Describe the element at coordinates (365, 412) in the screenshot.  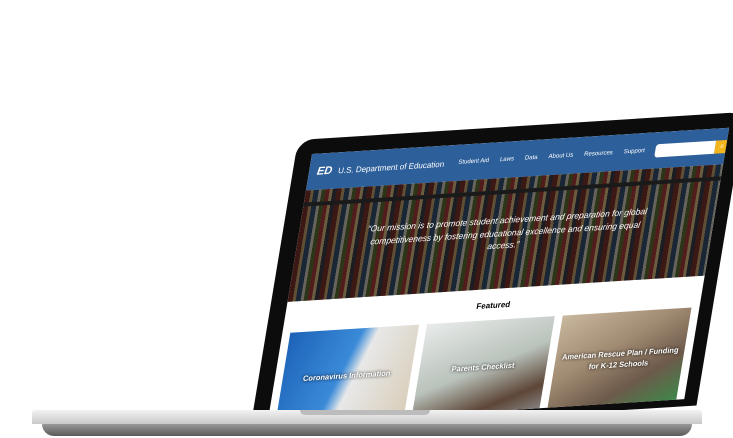
I see `laptop-hinge-notch` at that location.